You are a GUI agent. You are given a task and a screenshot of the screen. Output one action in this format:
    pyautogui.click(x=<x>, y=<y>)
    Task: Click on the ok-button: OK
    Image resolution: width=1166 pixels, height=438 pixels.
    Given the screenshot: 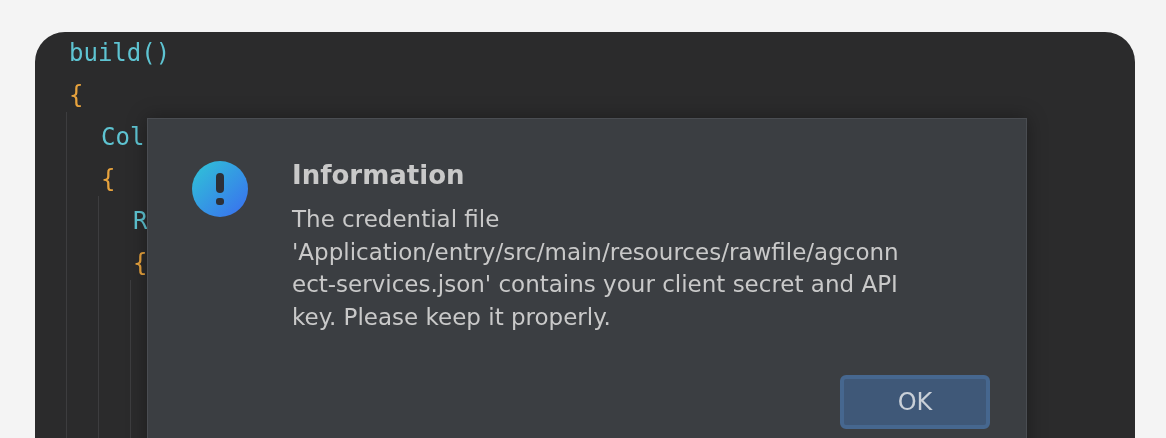 What is the action you would take?
    pyautogui.click(x=915, y=402)
    